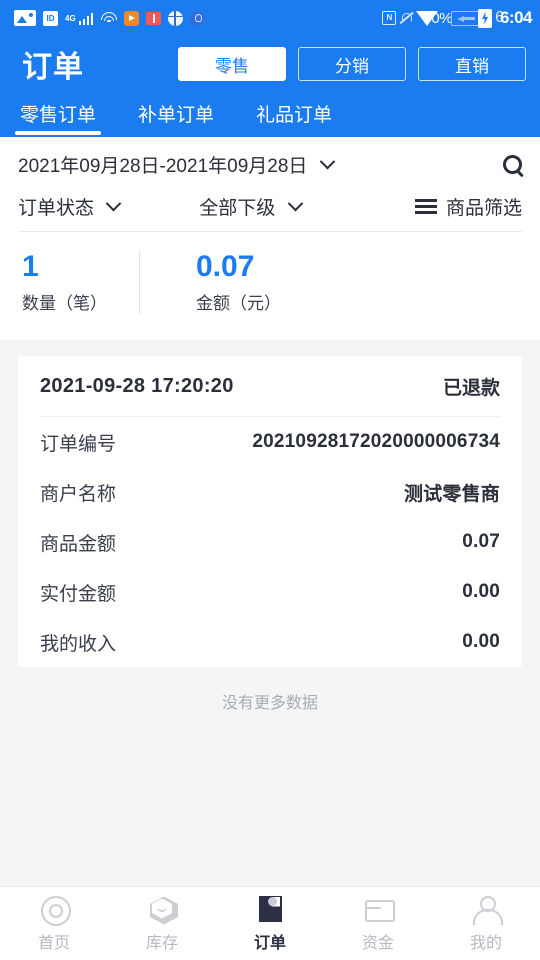  What do you see at coordinates (64, 303) in the screenshot?
I see `stat-count-label: 数量（笔）` at bounding box center [64, 303].